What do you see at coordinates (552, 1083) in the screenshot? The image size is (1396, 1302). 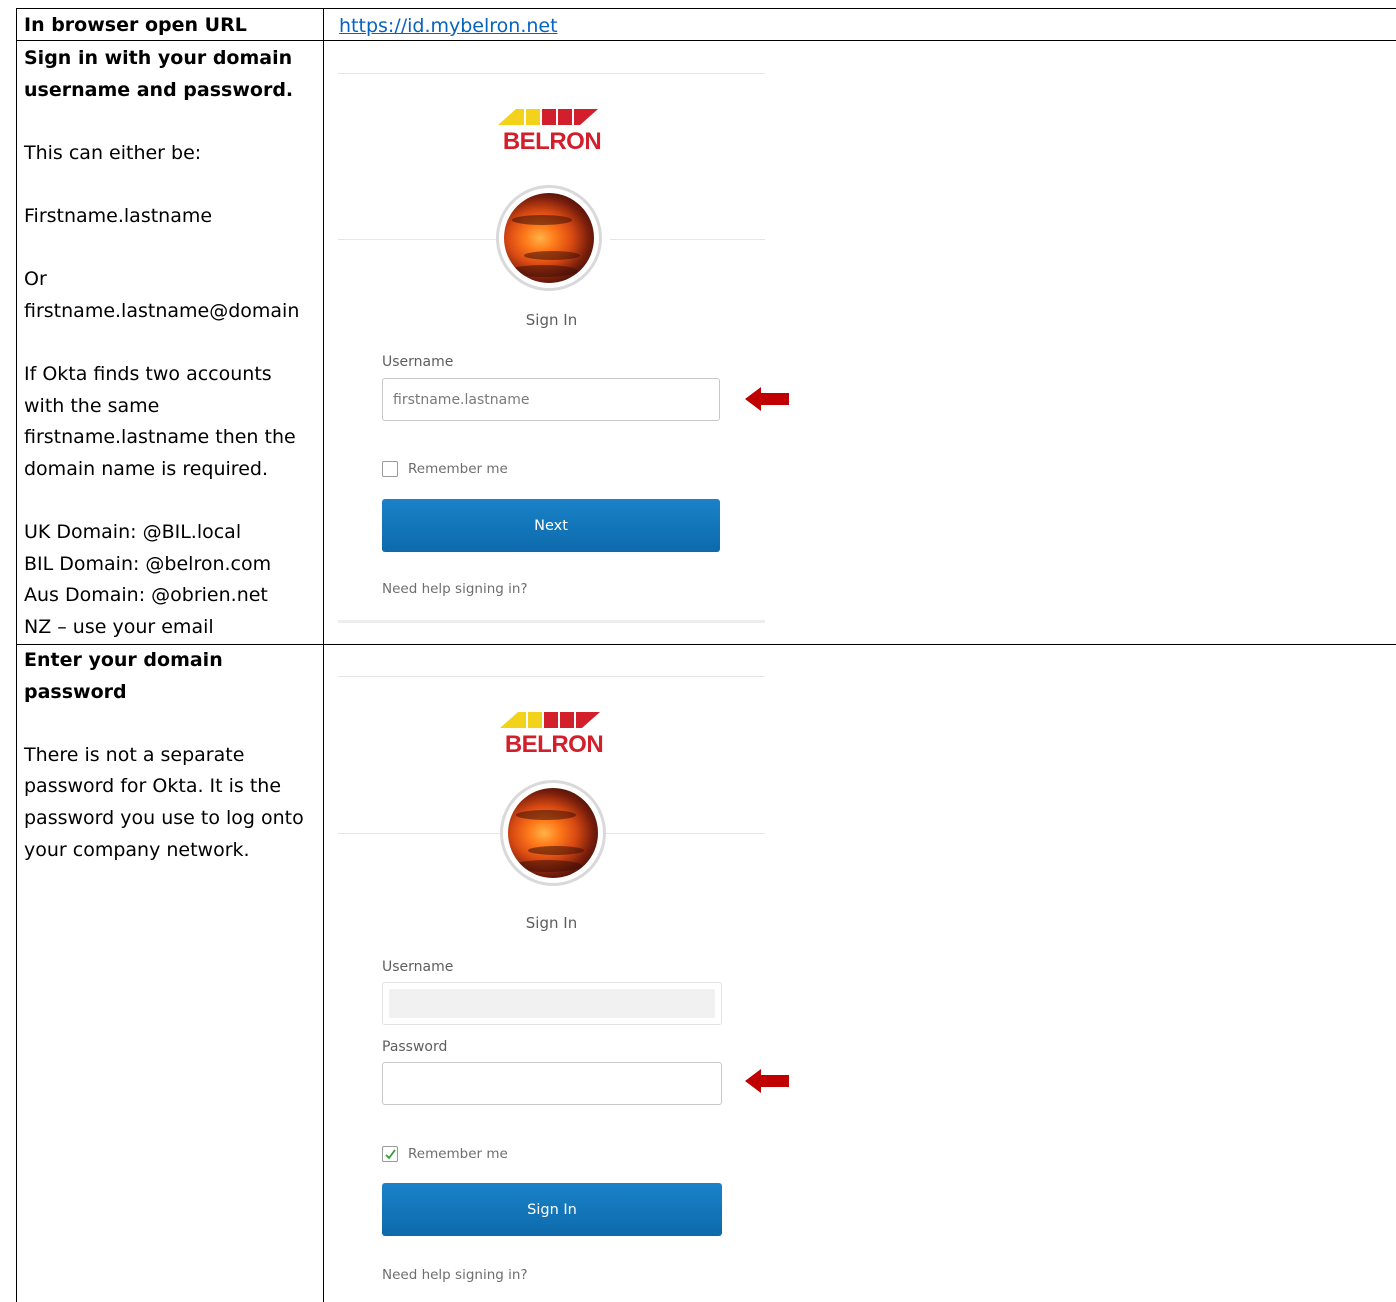 I see `password-input` at bounding box center [552, 1083].